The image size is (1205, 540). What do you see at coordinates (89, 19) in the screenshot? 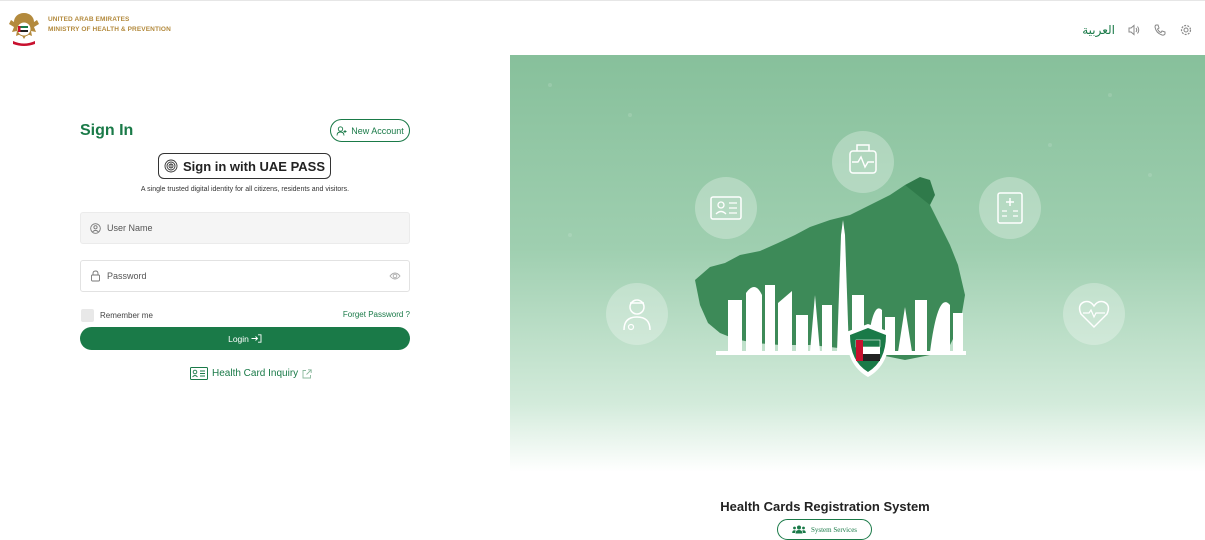
I see `org-line-1: UNITED ARAB EMIRATES` at bounding box center [89, 19].